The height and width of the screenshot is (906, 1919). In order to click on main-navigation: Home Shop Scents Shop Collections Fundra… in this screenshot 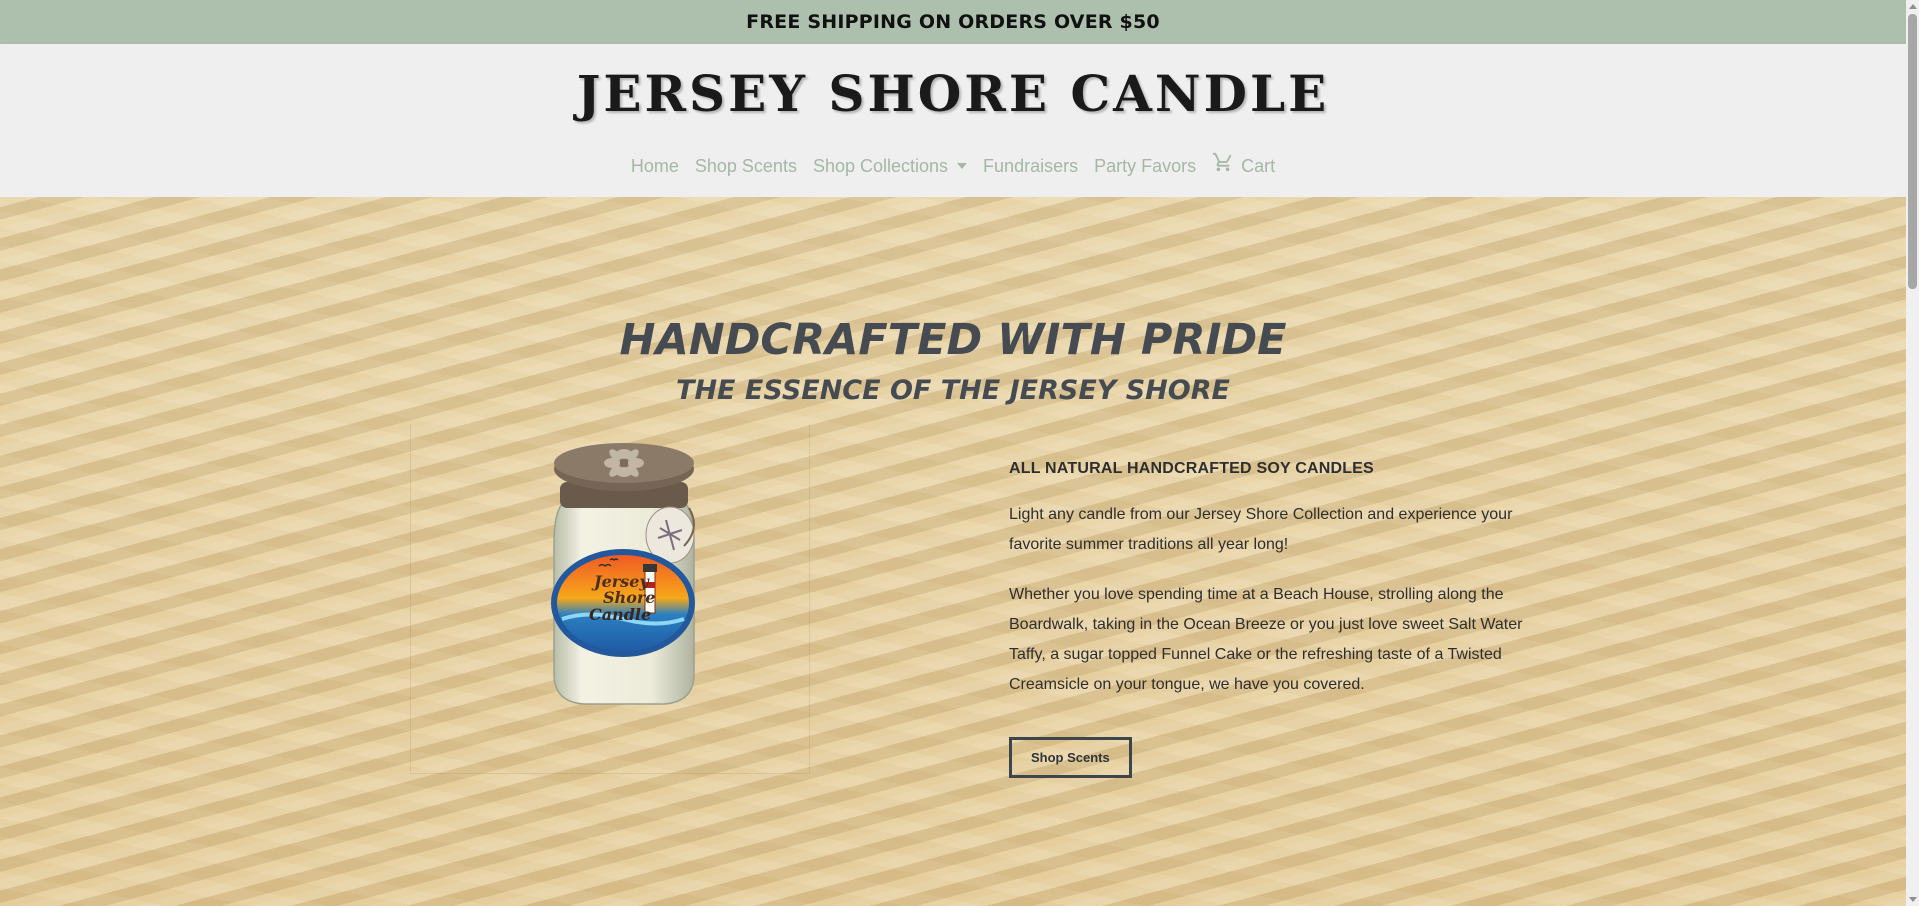, I will do `click(953, 166)`.